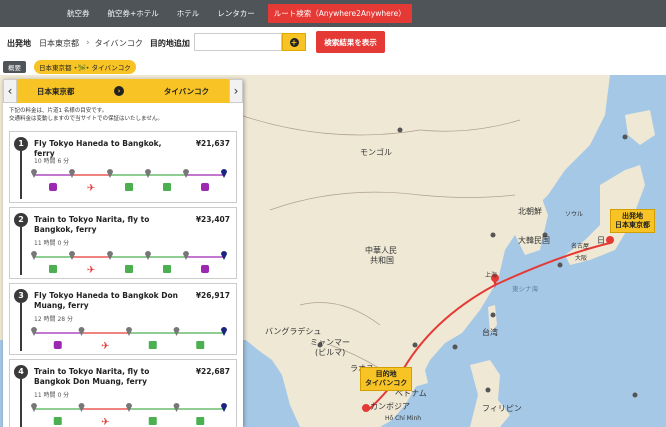  What do you see at coordinates (212, 295) in the screenshot?
I see `route-option-price: ¥26,917` at bounding box center [212, 295].